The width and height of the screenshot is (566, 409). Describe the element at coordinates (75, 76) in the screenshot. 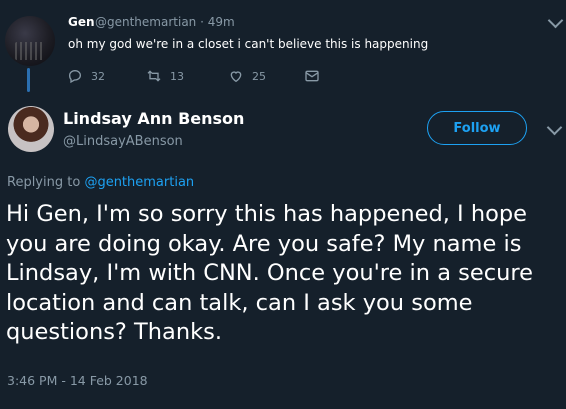

I see `reply-icon` at that location.